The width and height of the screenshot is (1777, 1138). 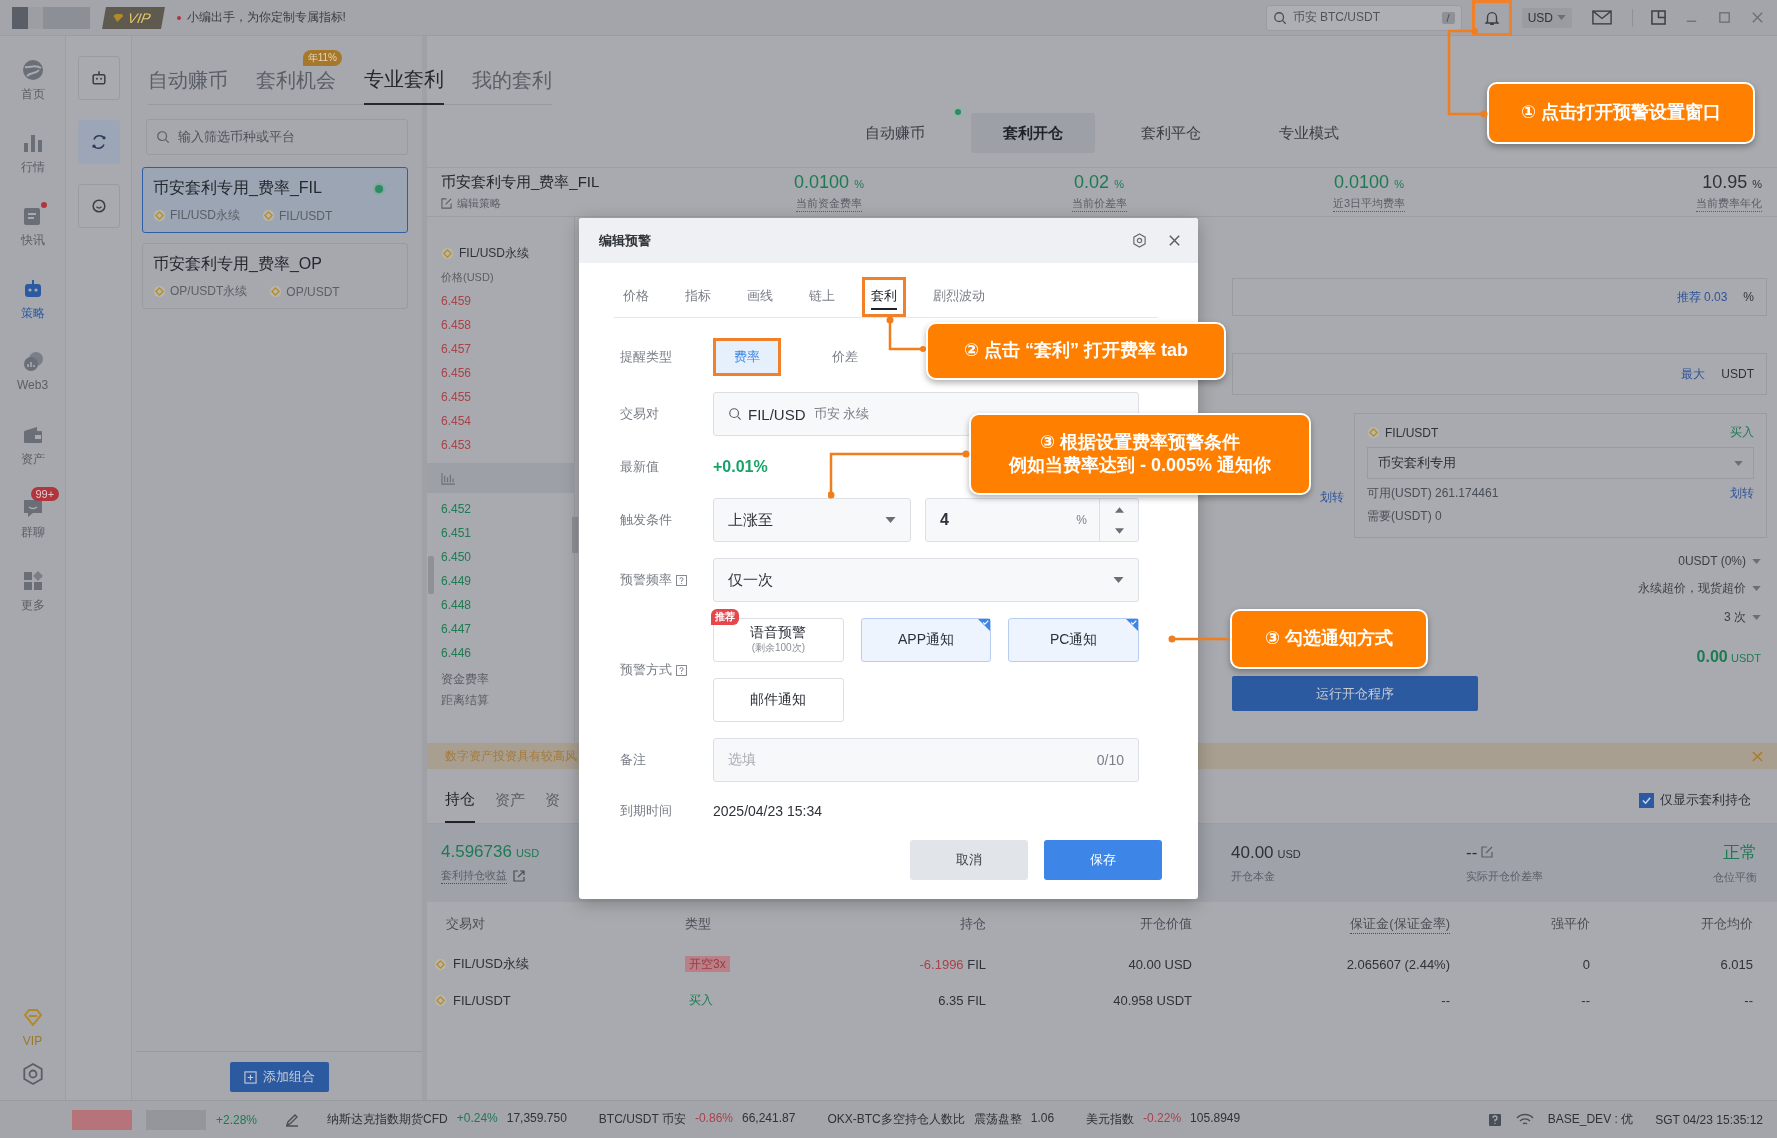 What do you see at coordinates (1329, 639) in the screenshot?
I see `annotation-callout: ③ 勾选通知方式` at bounding box center [1329, 639].